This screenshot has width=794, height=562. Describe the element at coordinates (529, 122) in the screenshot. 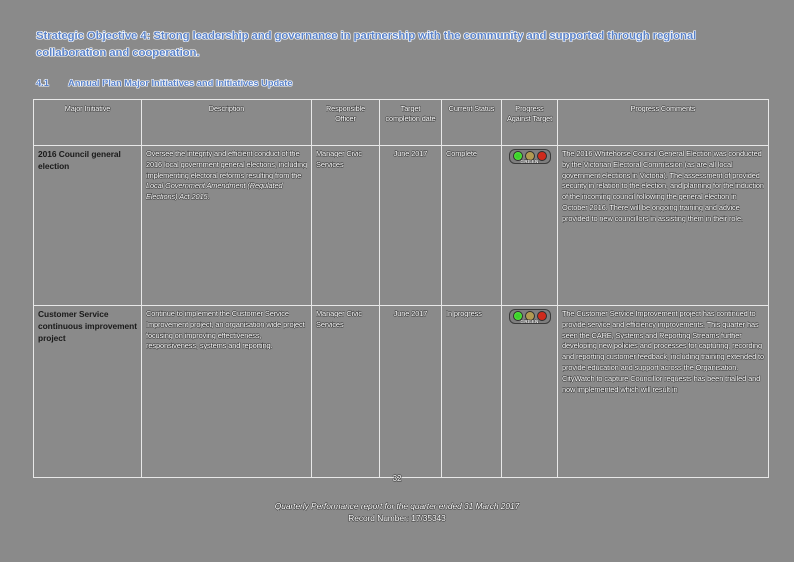

I see `column-header-progress-against-target: Progress Against Target` at that location.